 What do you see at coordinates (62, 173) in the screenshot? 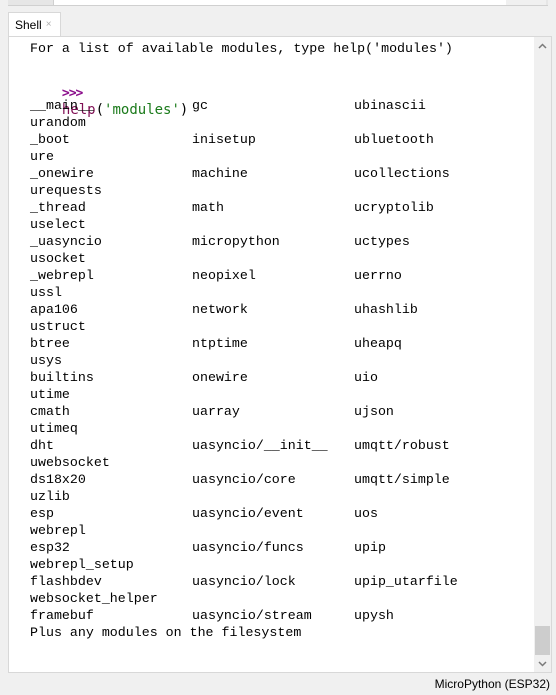
I see `module-name: _onewire` at bounding box center [62, 173].